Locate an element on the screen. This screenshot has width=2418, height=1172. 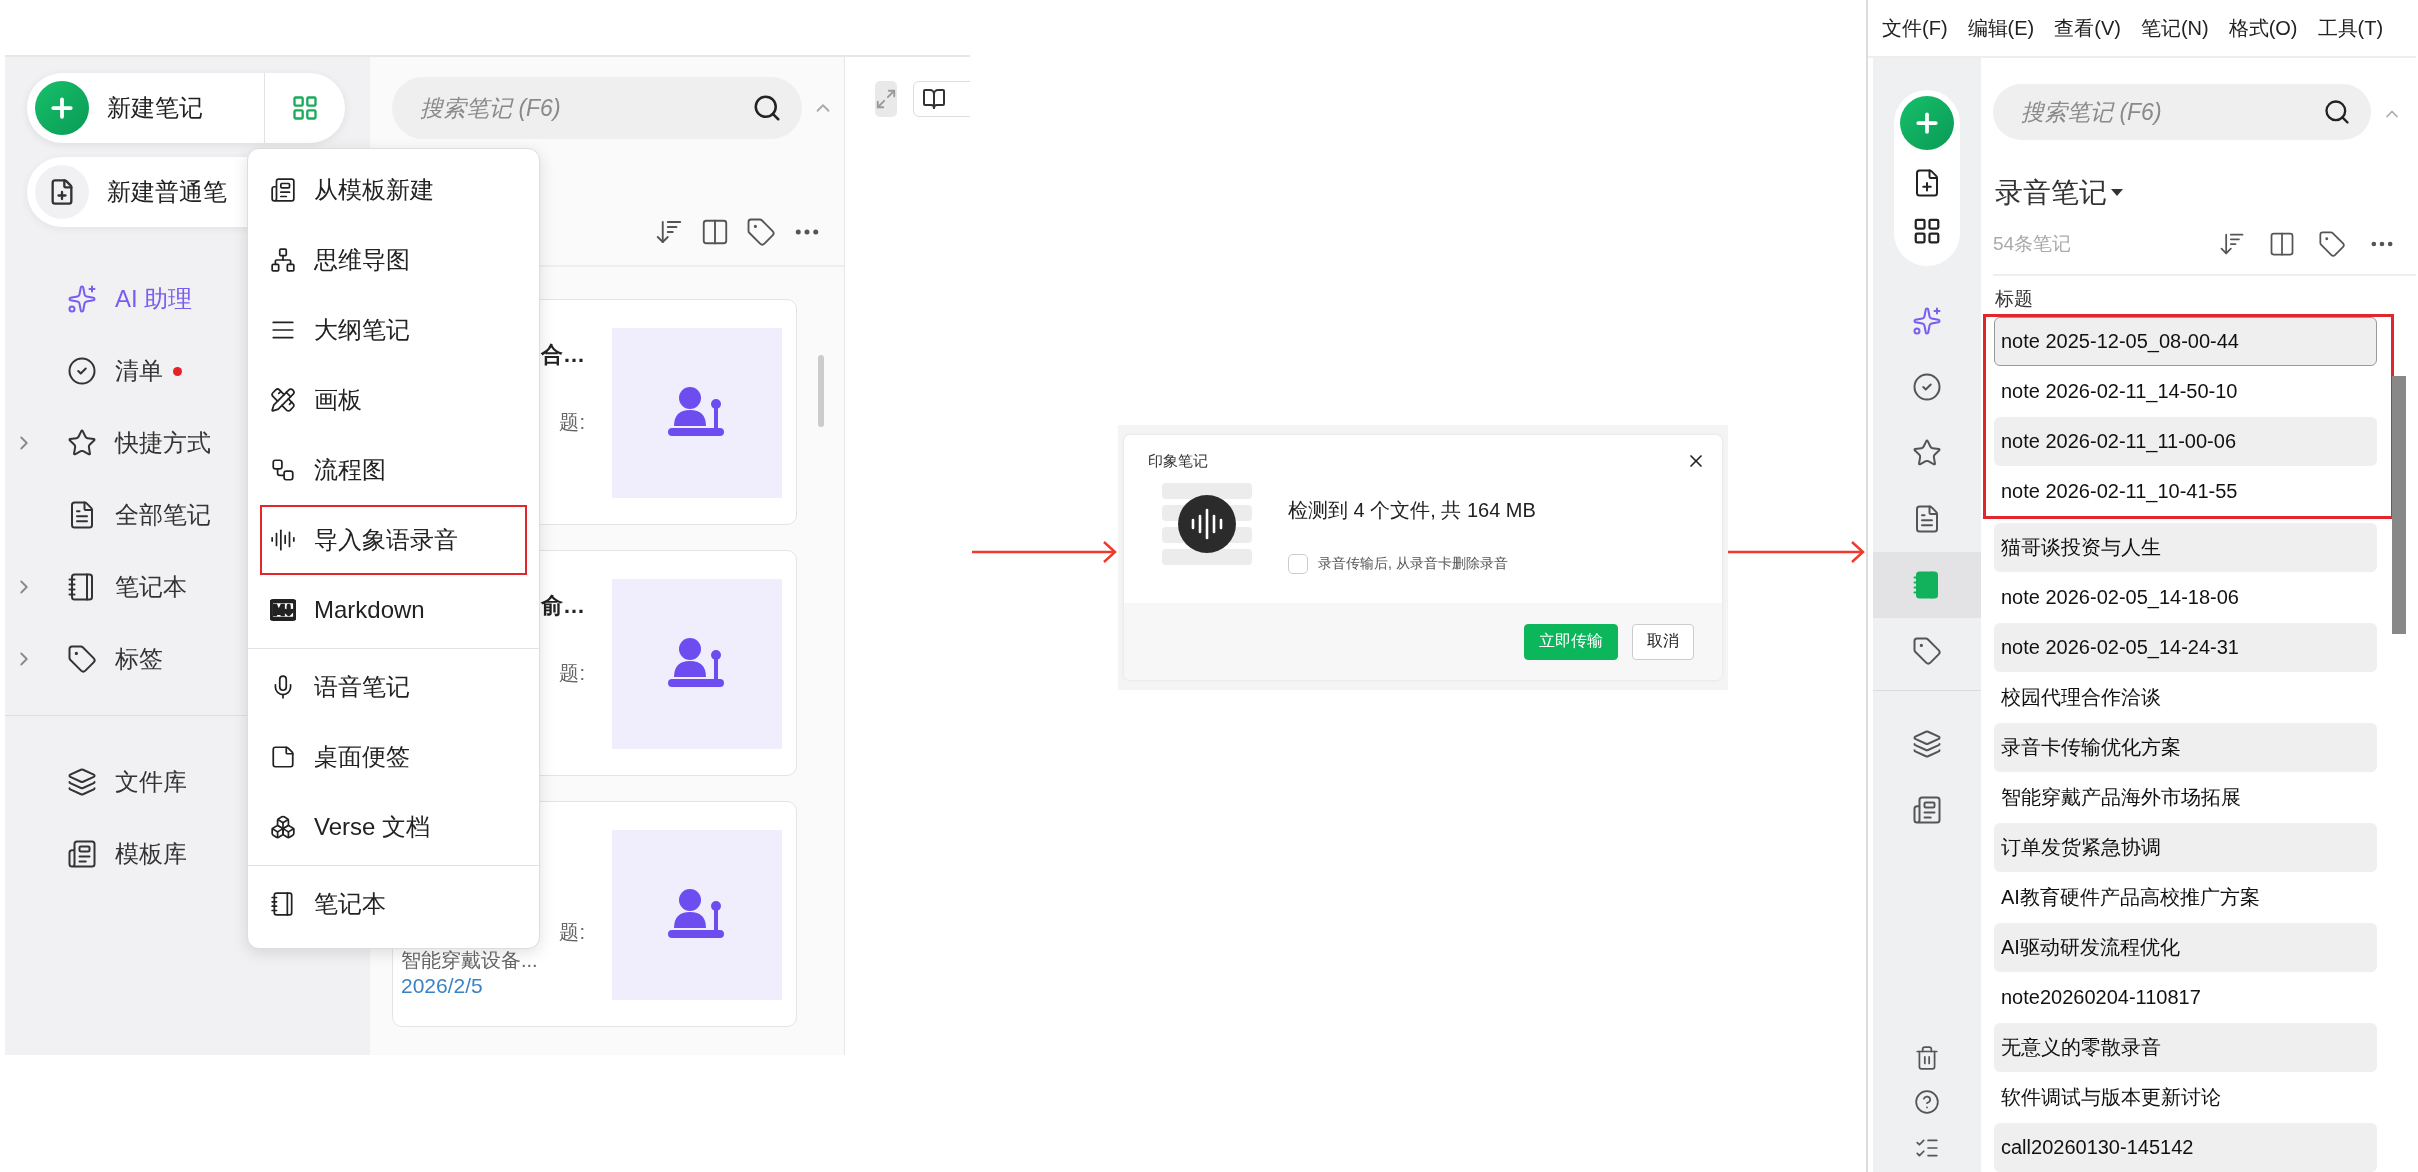
markdown-icon is located at coordinates (283, 610).